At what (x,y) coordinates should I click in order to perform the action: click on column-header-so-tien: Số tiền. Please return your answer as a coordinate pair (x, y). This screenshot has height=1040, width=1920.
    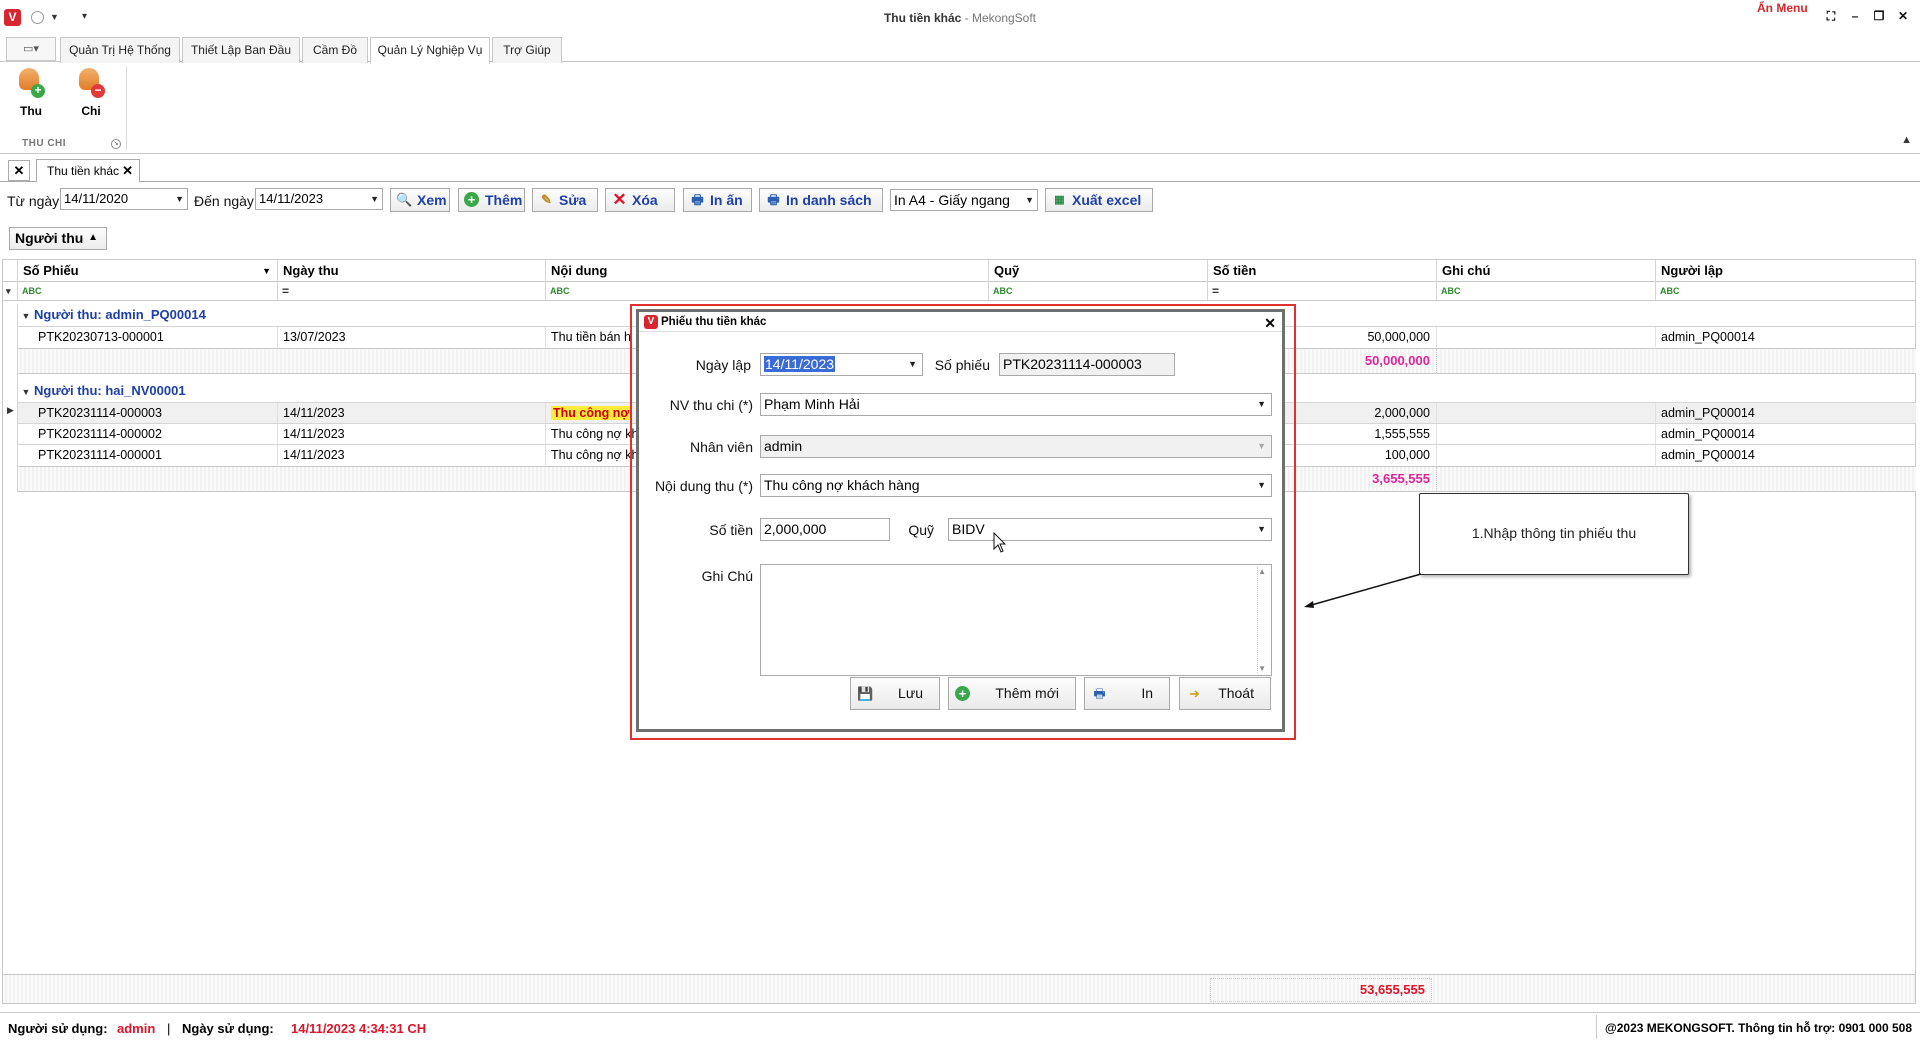
    Looking at the image, I should click on (1322, 271).